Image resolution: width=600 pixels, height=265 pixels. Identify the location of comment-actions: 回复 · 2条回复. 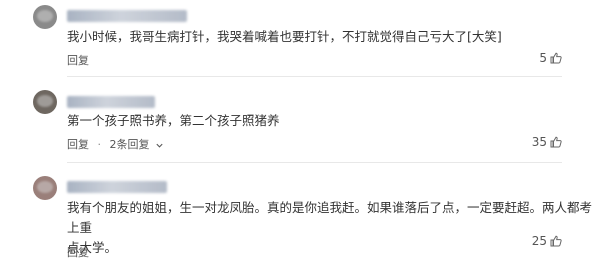
(115, 144).